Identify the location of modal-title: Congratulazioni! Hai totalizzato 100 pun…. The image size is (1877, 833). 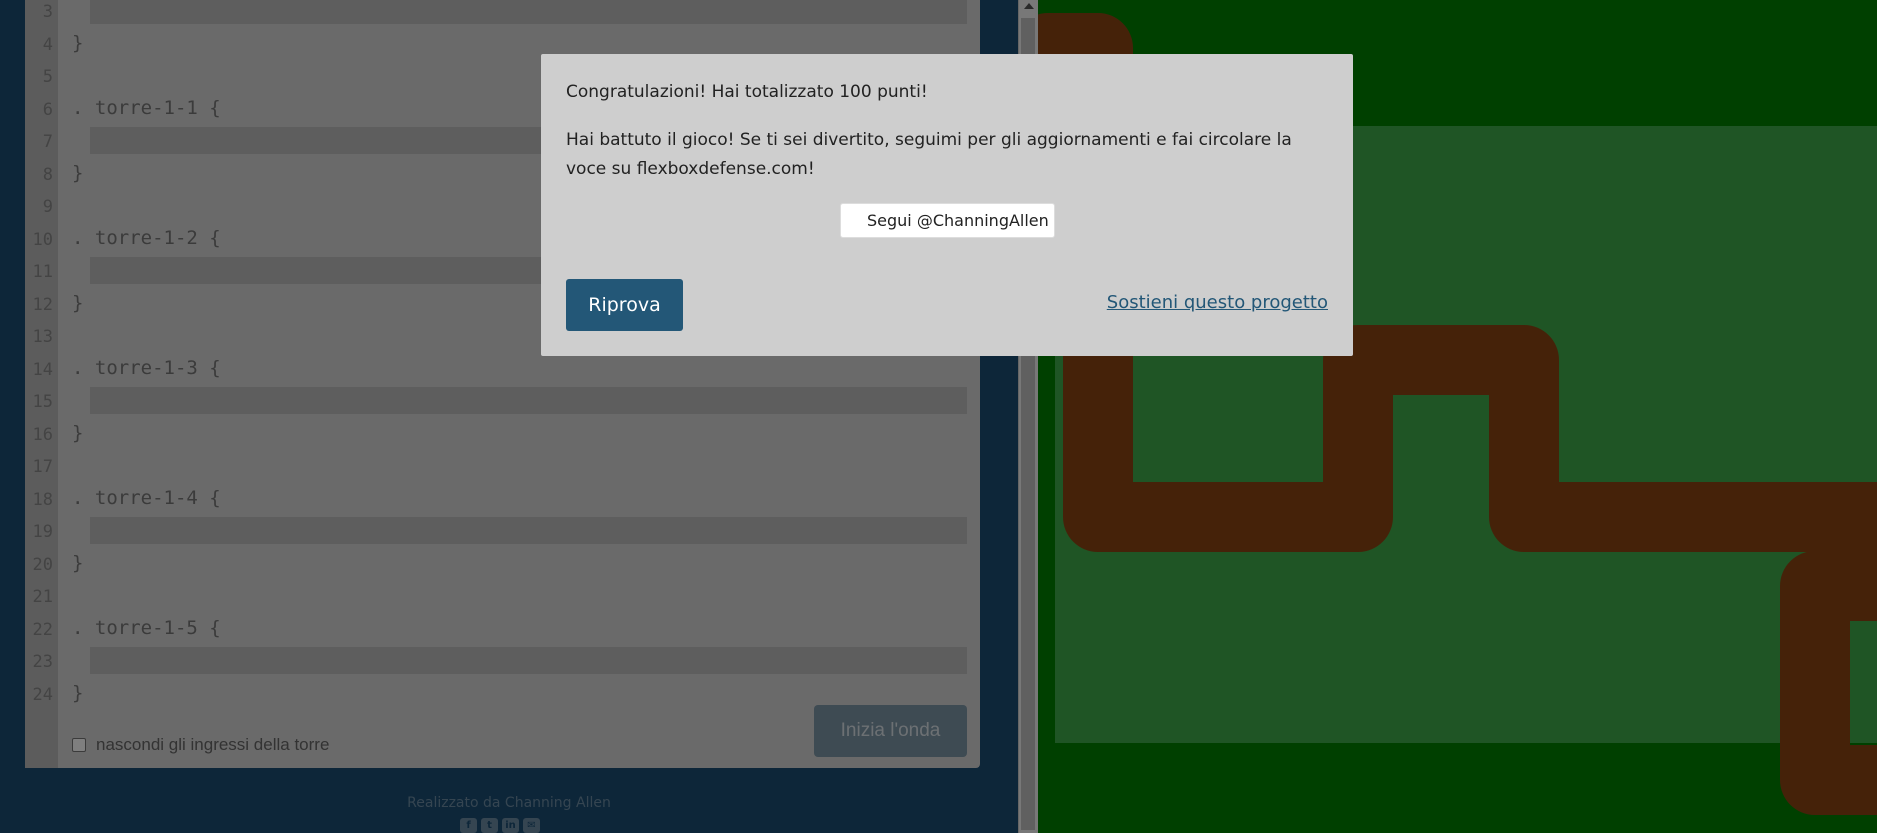
(747, 92).